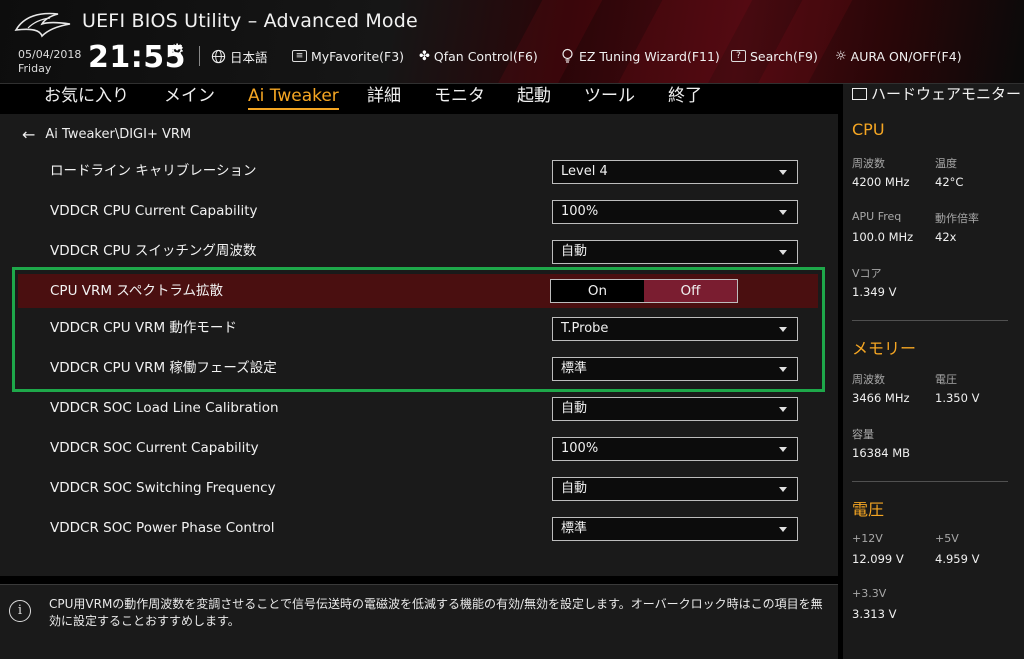  I want to click on cpu-current-select: 100%, so click(675, 212).